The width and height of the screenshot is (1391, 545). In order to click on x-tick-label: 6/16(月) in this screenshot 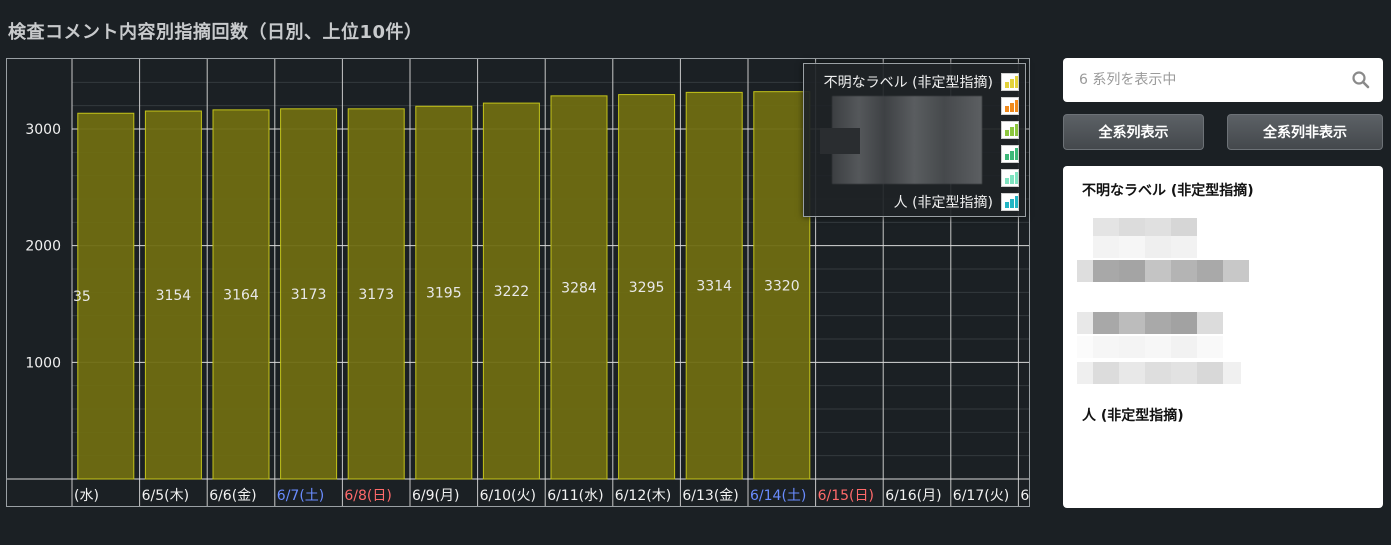, I will do `click(913, 496)`.